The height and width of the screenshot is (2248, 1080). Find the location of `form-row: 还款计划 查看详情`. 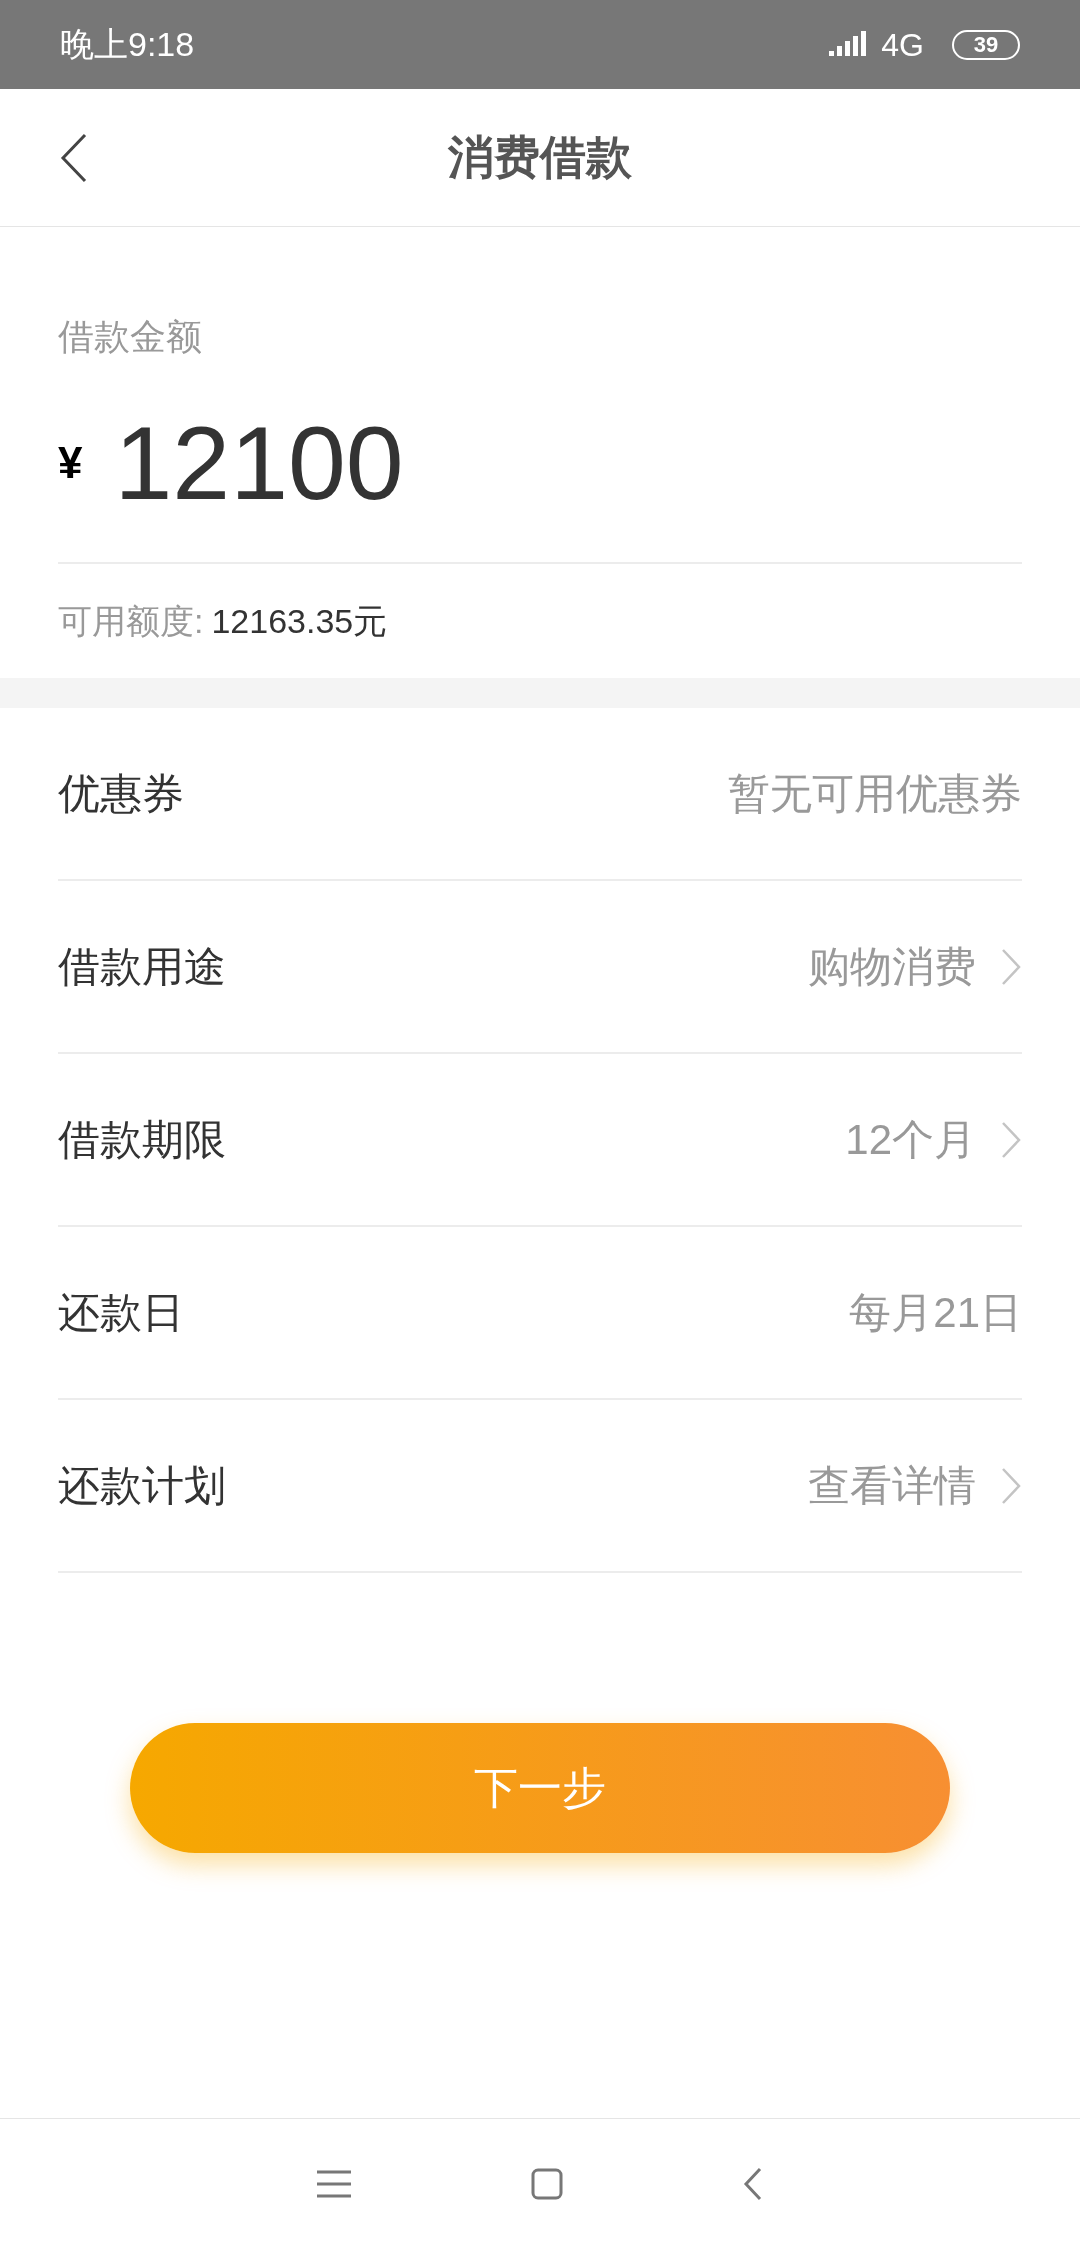

form-row: 还款计划 查看详情 is located at coordinates (540, 1486).